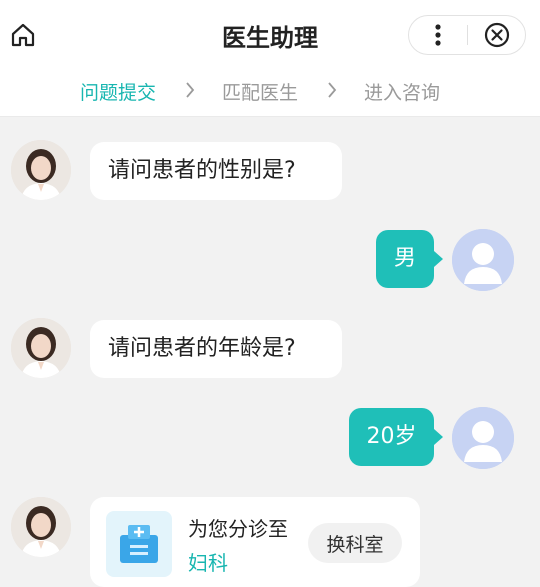  I want to click on user-message-bubble: 男, so click(405, 259).